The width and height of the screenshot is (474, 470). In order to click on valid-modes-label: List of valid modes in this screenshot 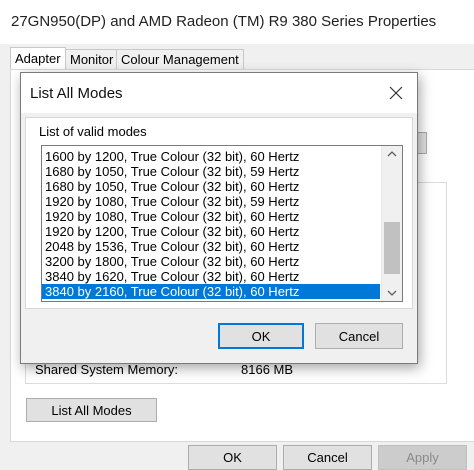, I will do `click(93, 131)`.